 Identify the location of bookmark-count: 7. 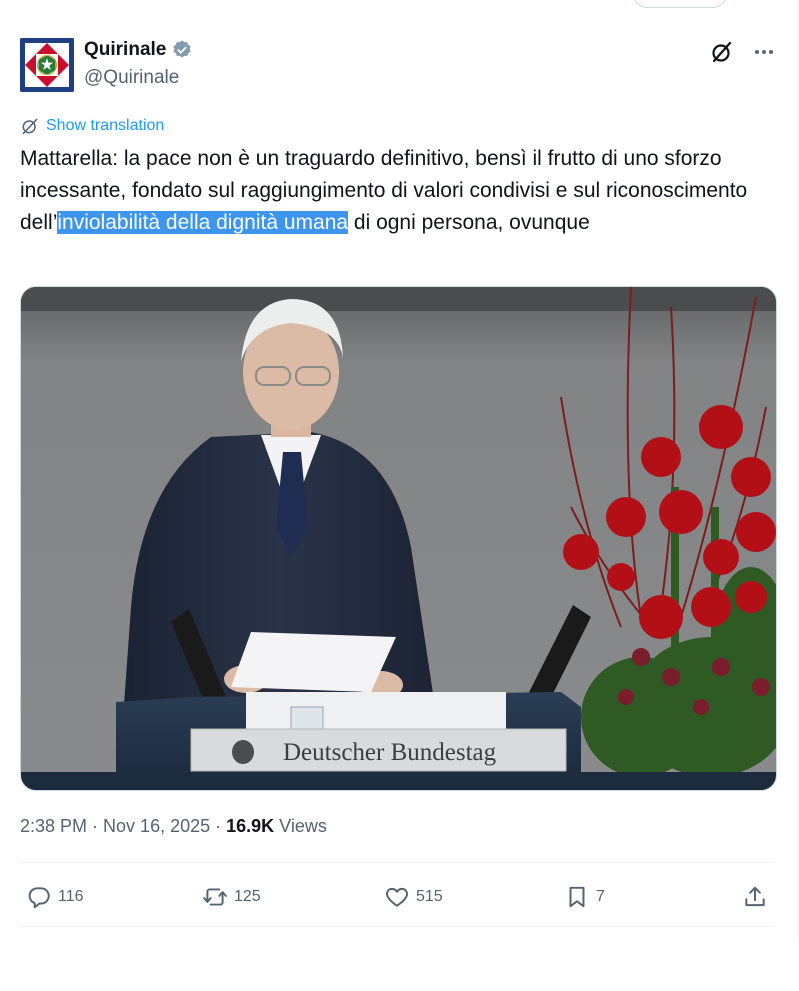
(600, 896).